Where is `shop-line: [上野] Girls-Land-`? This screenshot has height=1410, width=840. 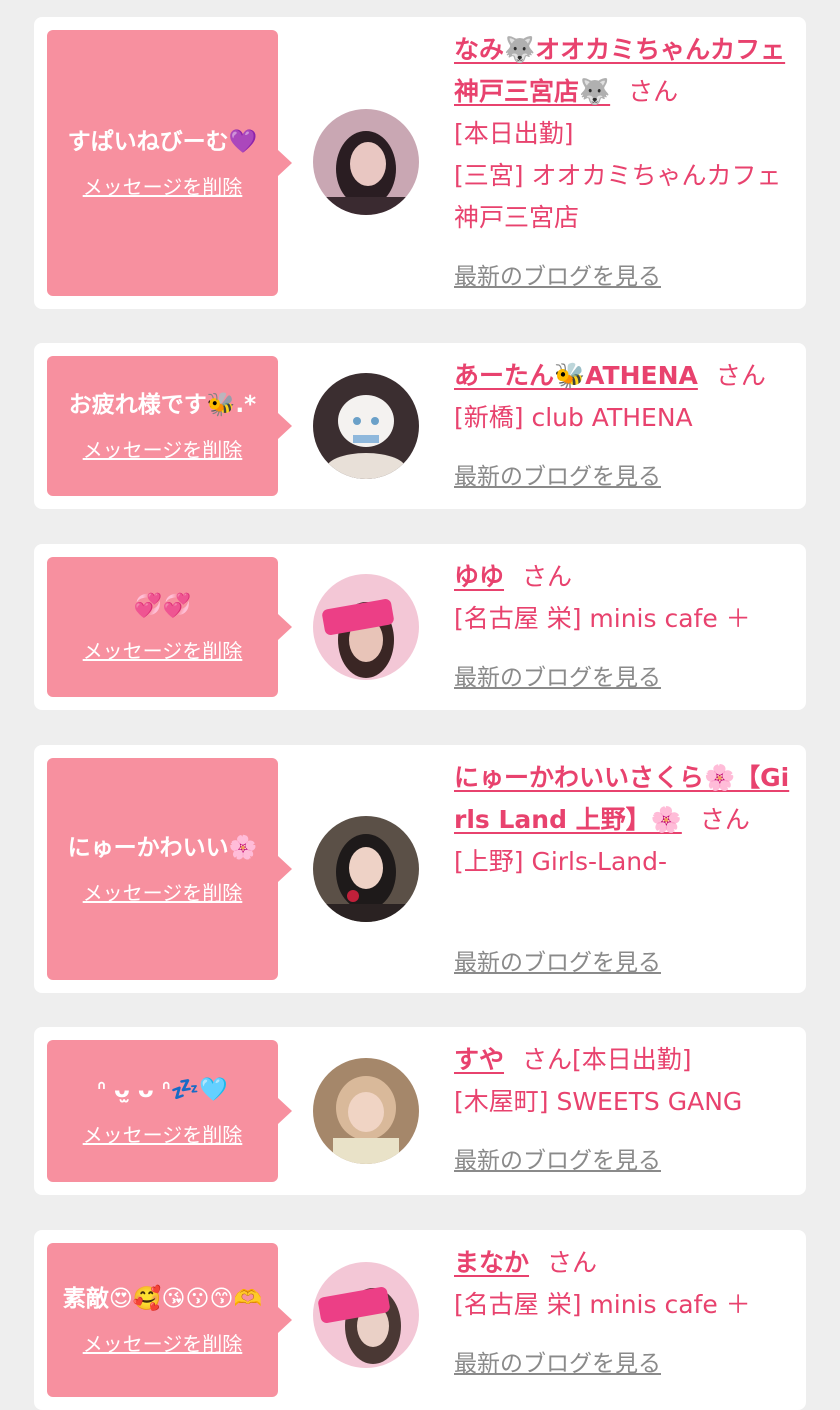
shop-line: [上野] Girls-Land- is located at coordinates (561, 861).